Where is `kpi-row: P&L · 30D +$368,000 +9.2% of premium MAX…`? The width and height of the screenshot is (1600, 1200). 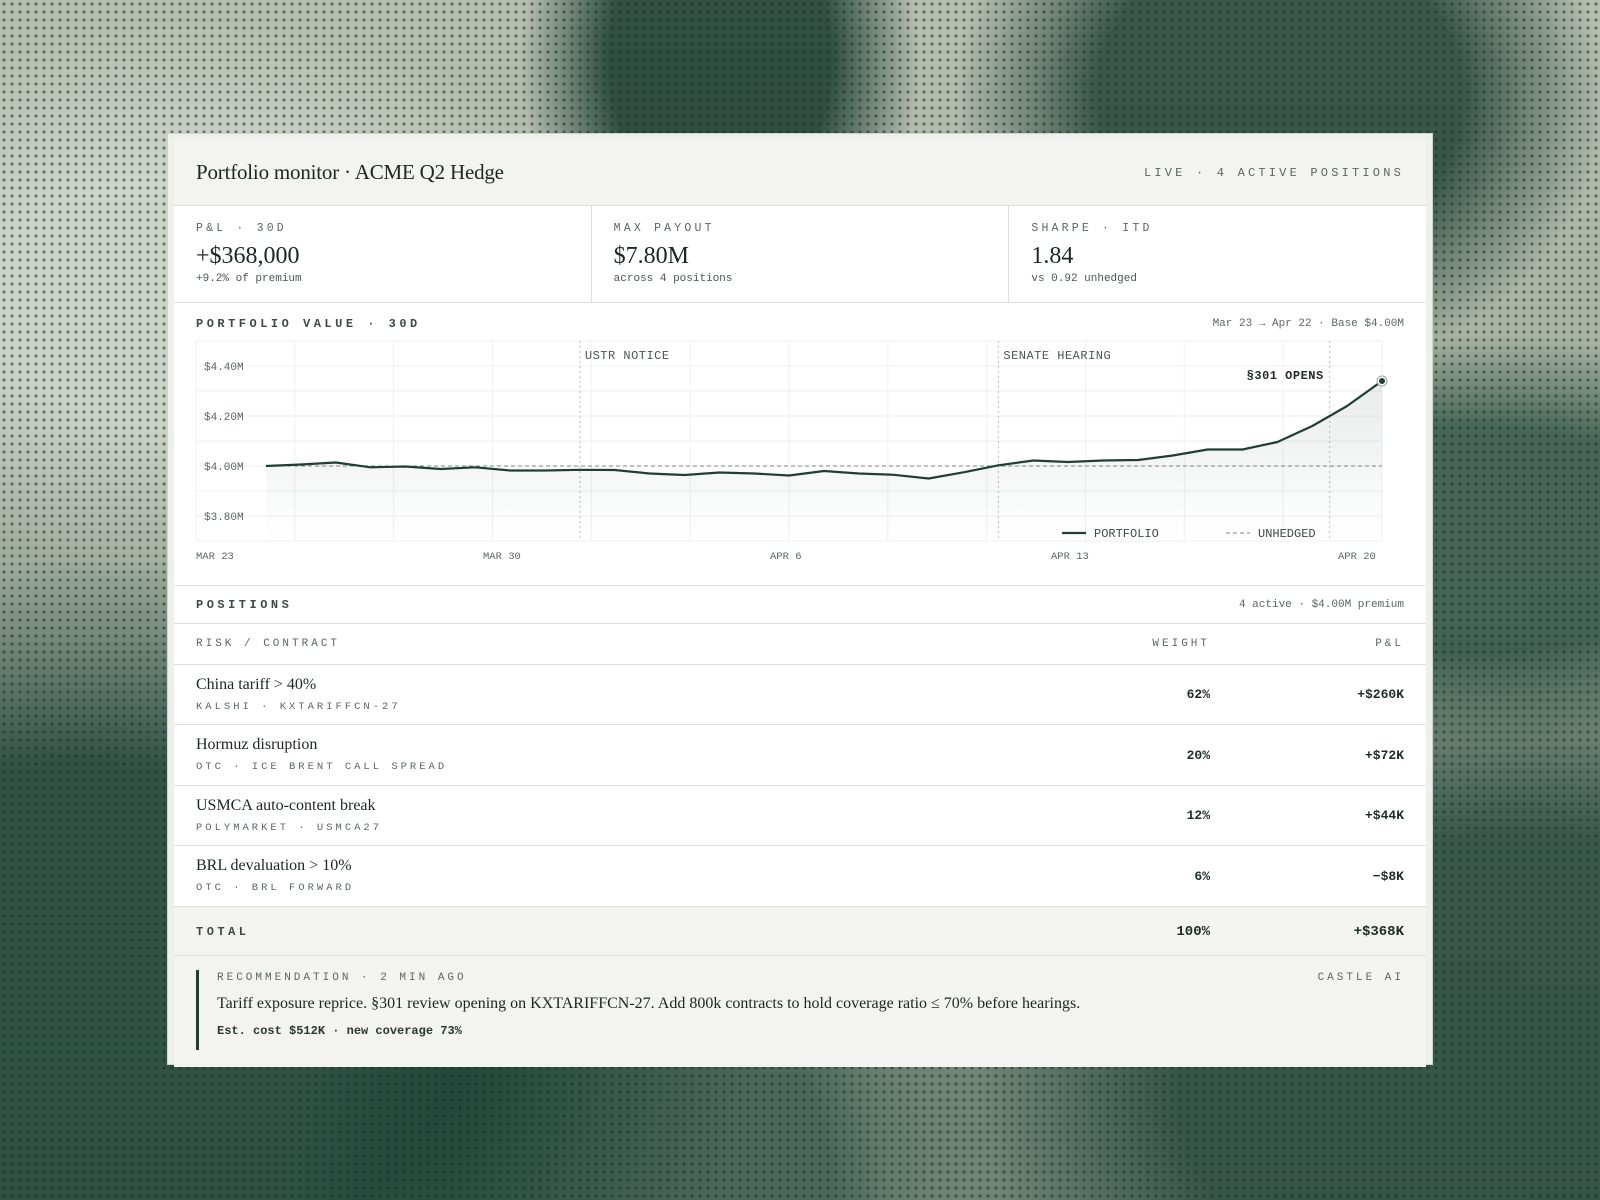 kpi-row: P&L · 30D +$368,000 +9.2% of premium MAX… is located at coordinates (800, 254).